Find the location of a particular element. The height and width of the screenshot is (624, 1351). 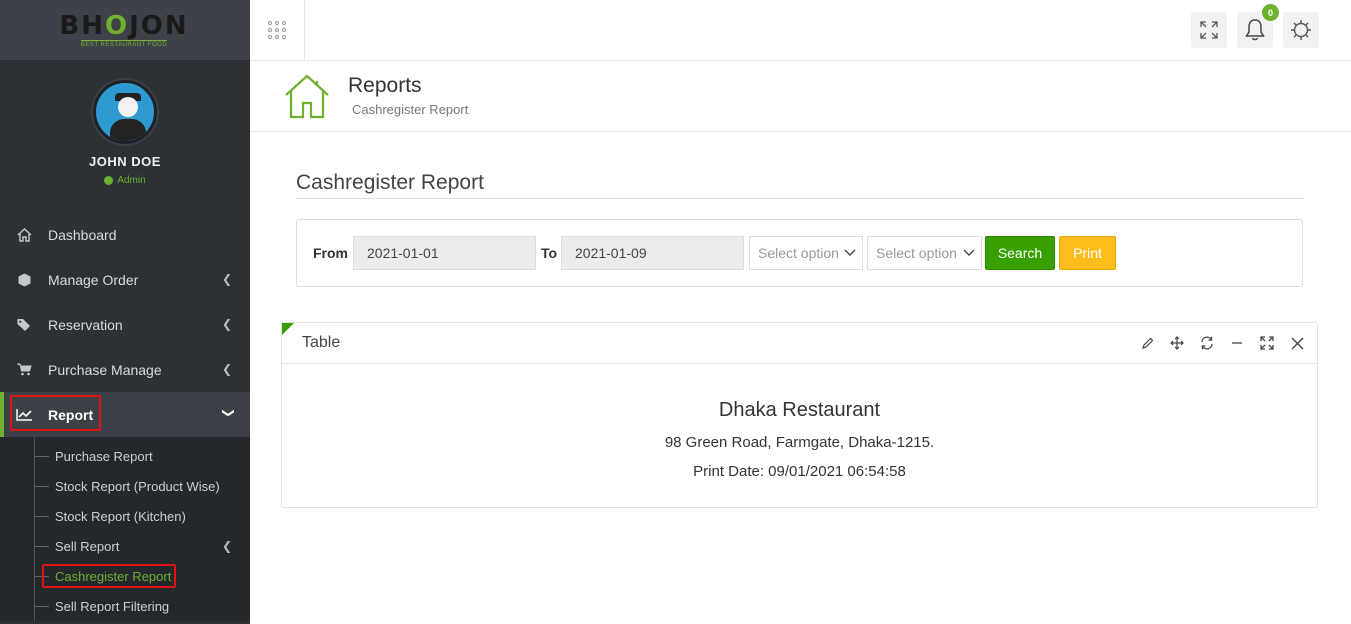

gear-icon is located at coordinates (1301, 30).